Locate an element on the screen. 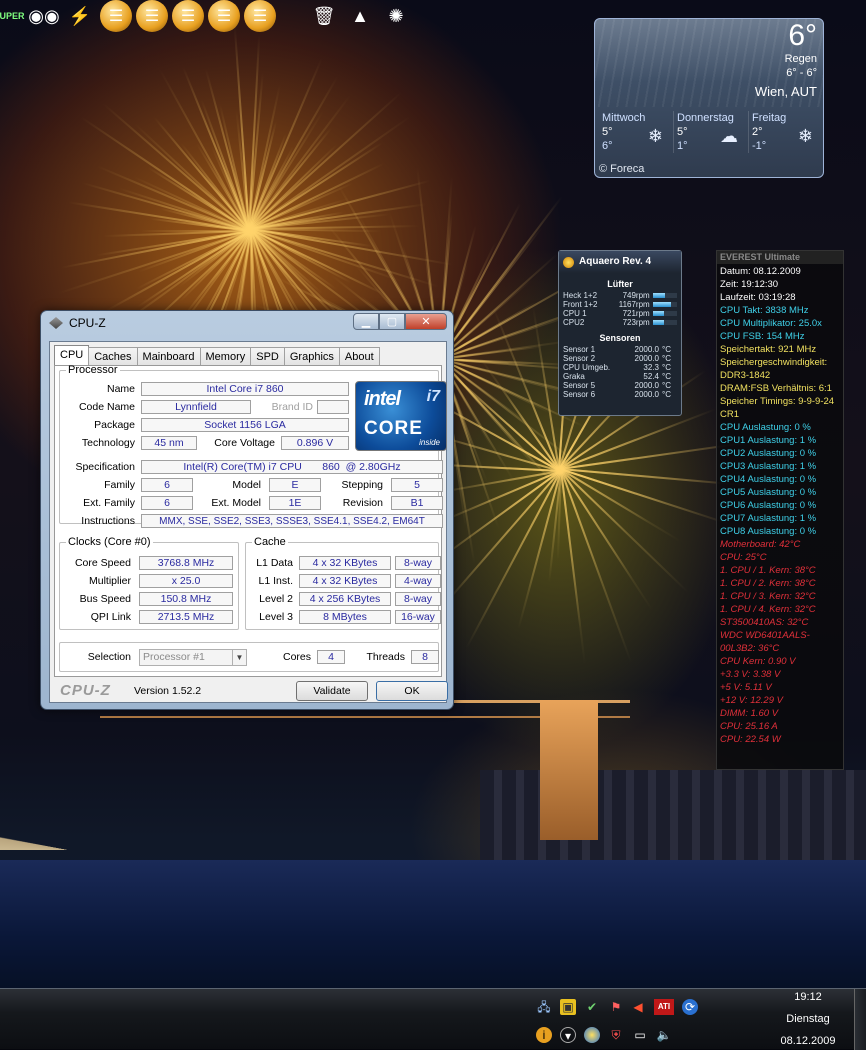  processor-select: Processor #1 ▼ is located at coordinates (193, 657).